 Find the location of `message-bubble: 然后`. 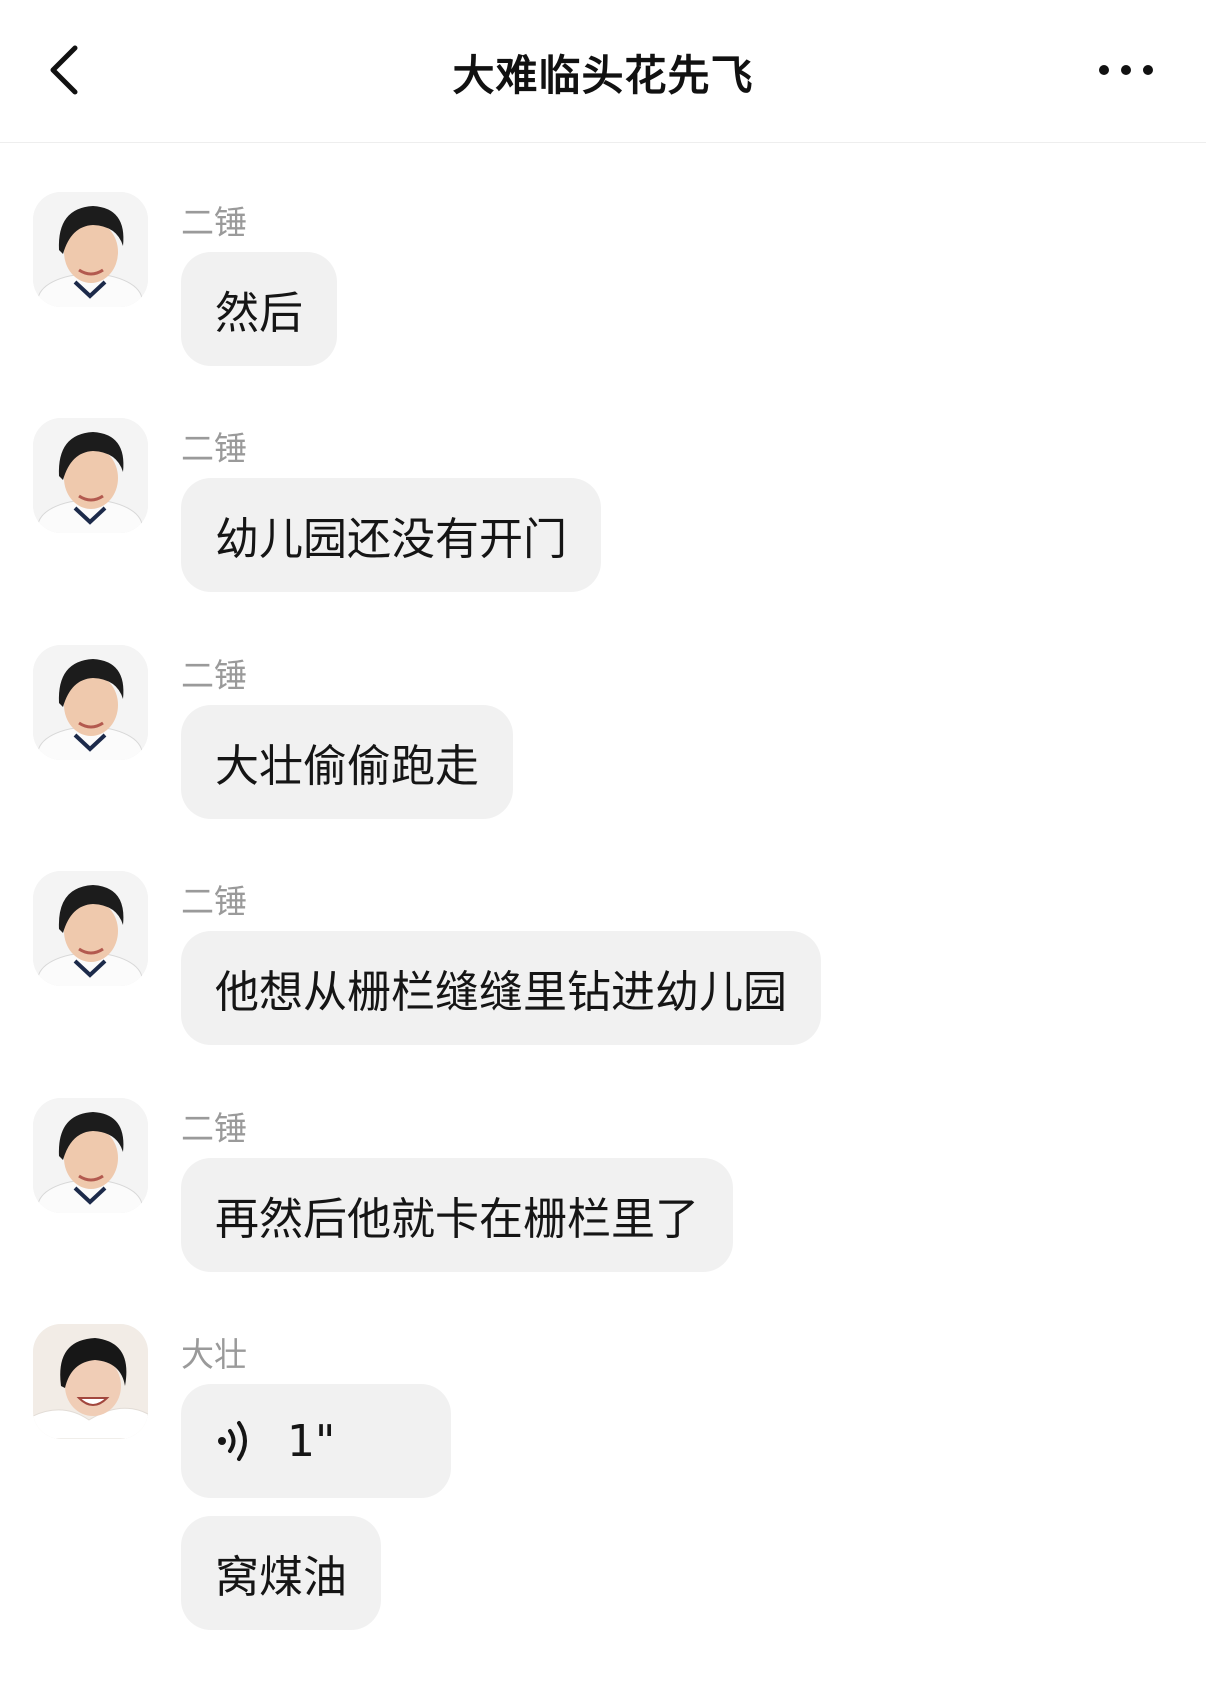

message-bubble: 然后 is located at coordinates (259, 309).